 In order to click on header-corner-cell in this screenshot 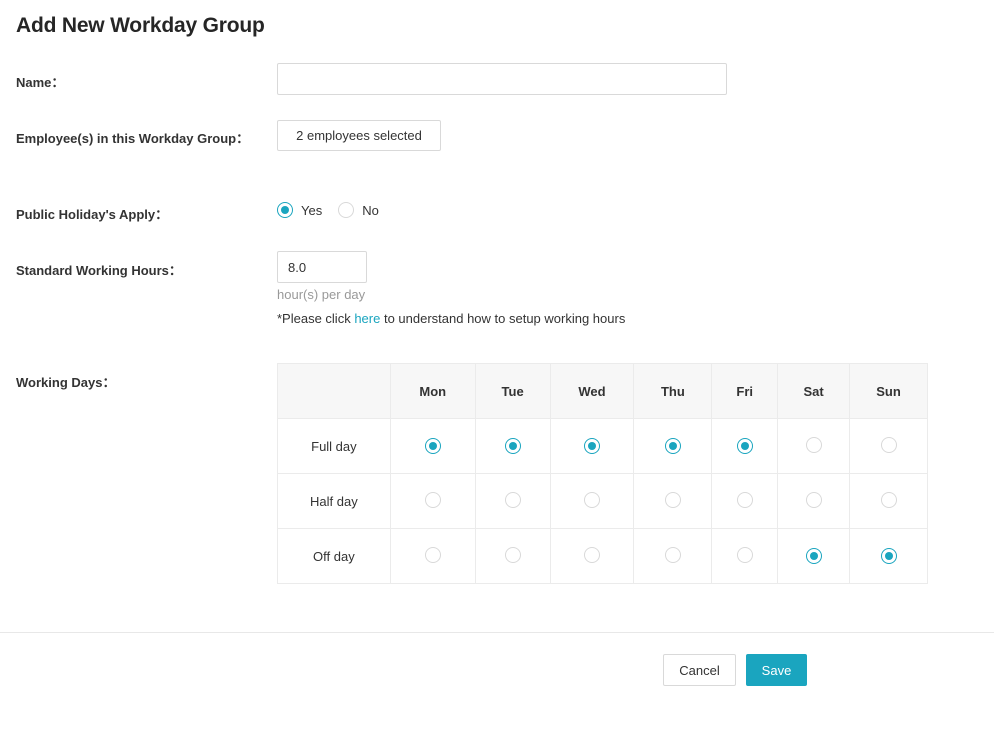, I will do `click(334, 391)`.